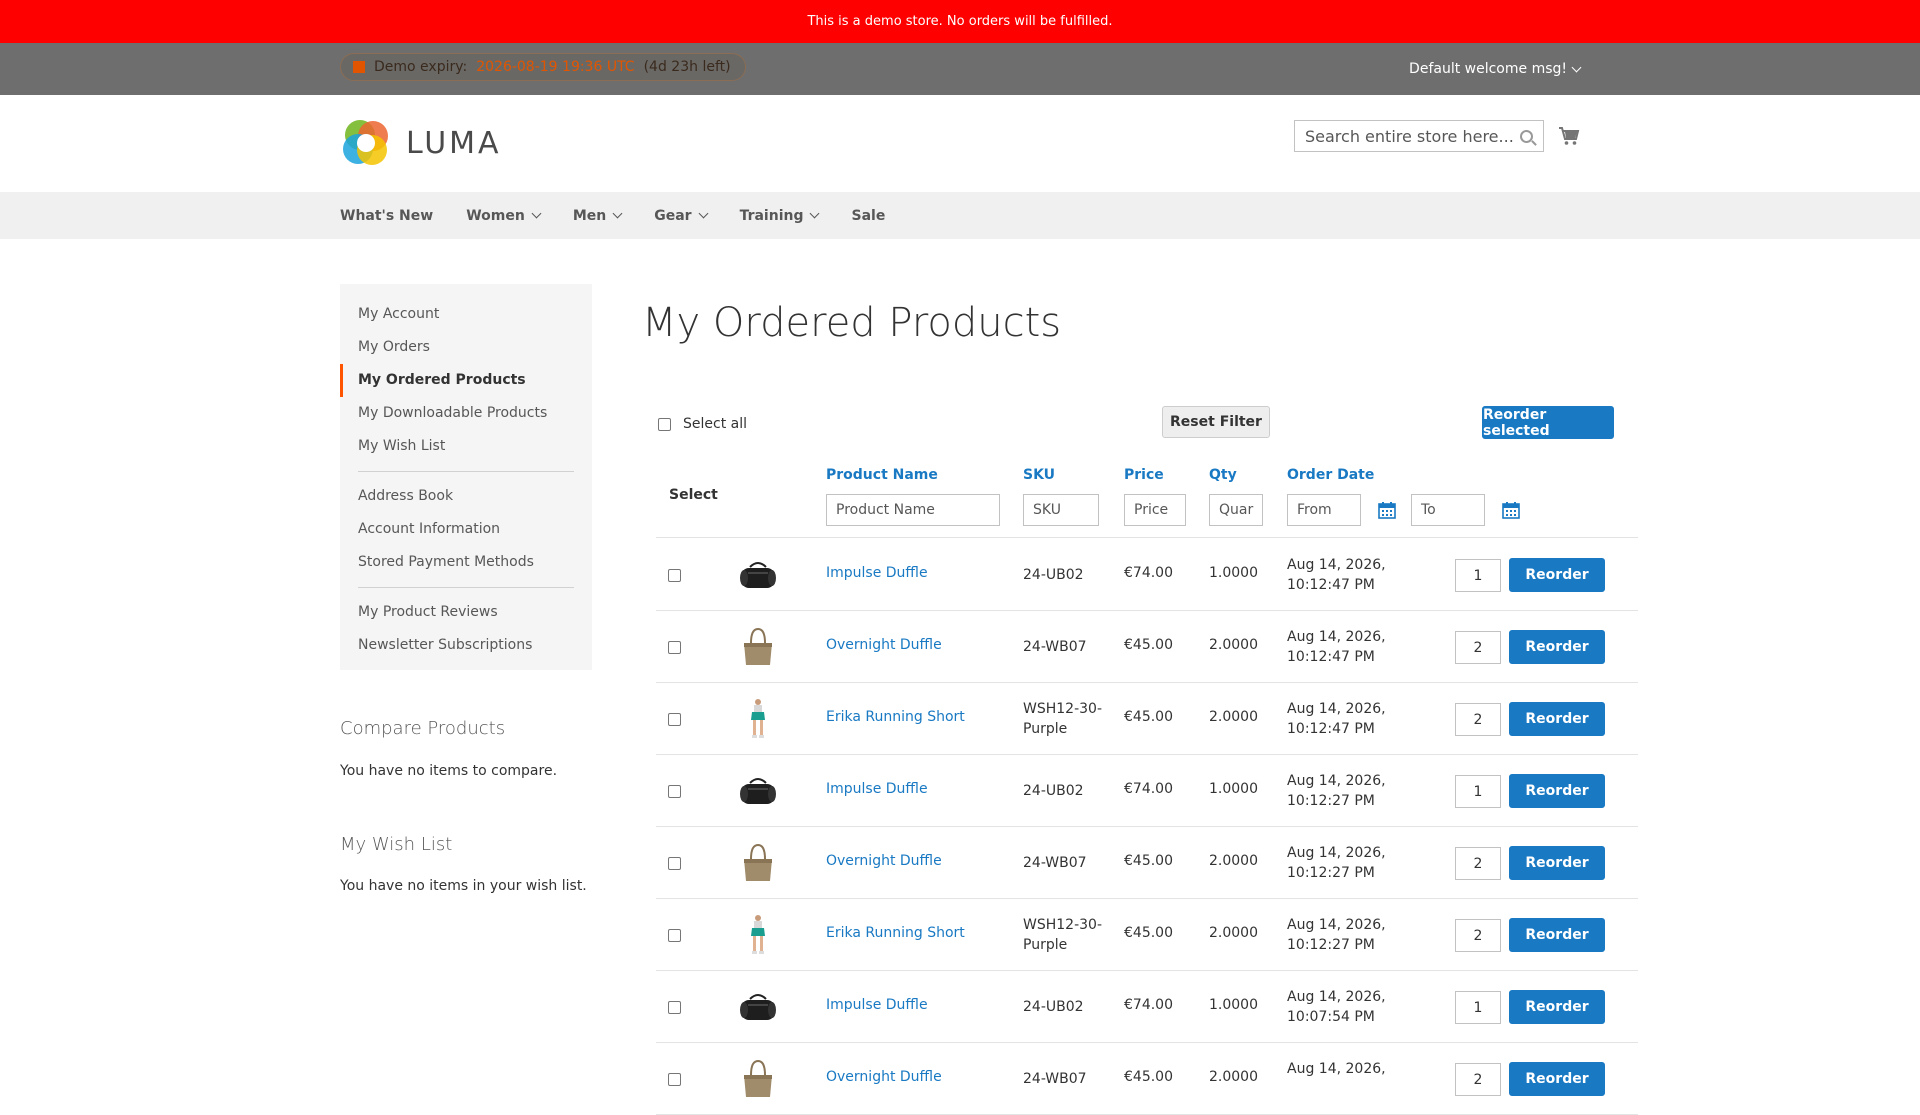 The image size is (1920, 1115). I want to click on product-qty: 2.0000, so click(1233, 1077).